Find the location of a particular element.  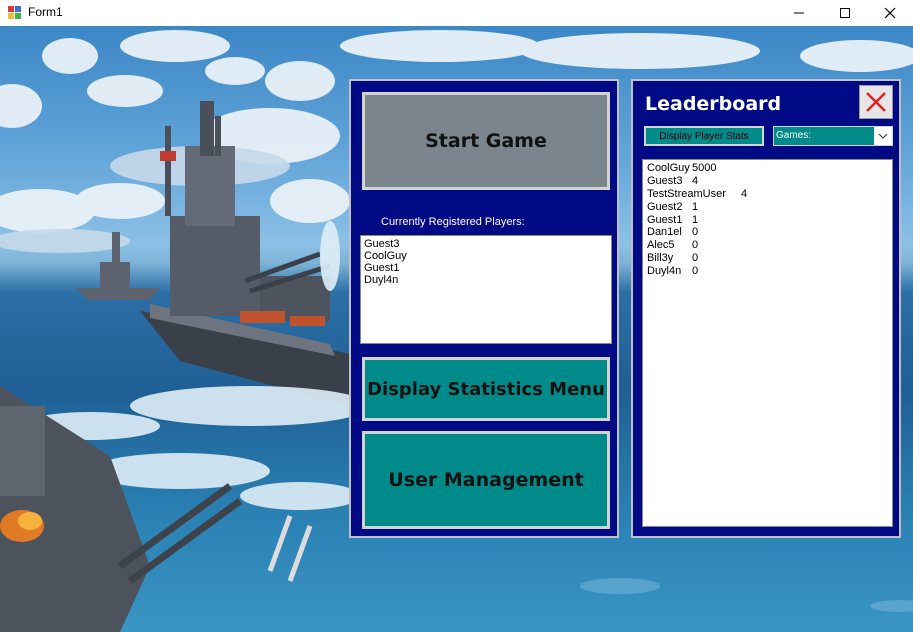

leaderboard-row: Guest1 1 is located at coordinates (767, 220).